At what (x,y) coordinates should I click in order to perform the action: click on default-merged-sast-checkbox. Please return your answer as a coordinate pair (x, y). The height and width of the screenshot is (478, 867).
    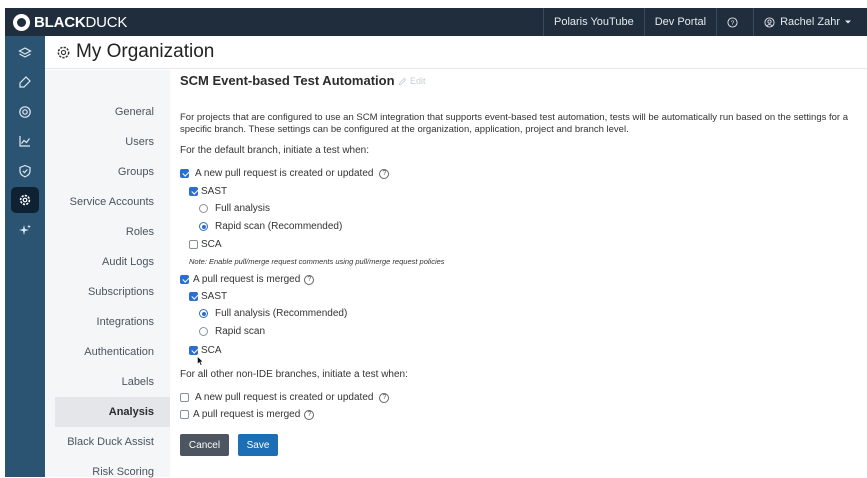
    Looking at the image, I should click on (193, 296).